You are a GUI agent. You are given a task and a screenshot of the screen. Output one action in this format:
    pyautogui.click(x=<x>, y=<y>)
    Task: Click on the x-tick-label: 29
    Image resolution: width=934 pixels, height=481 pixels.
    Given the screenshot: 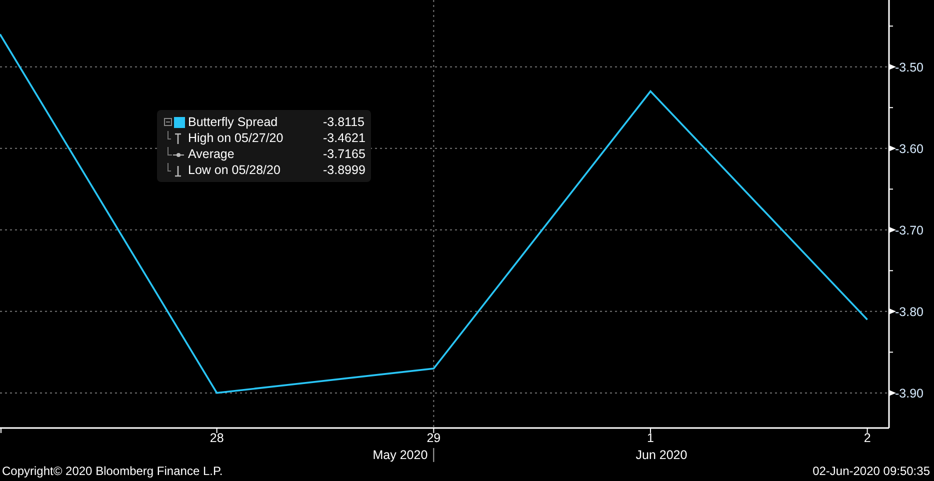 What is the action you would take?
    pyautogui.click(x=433, y=438)
    